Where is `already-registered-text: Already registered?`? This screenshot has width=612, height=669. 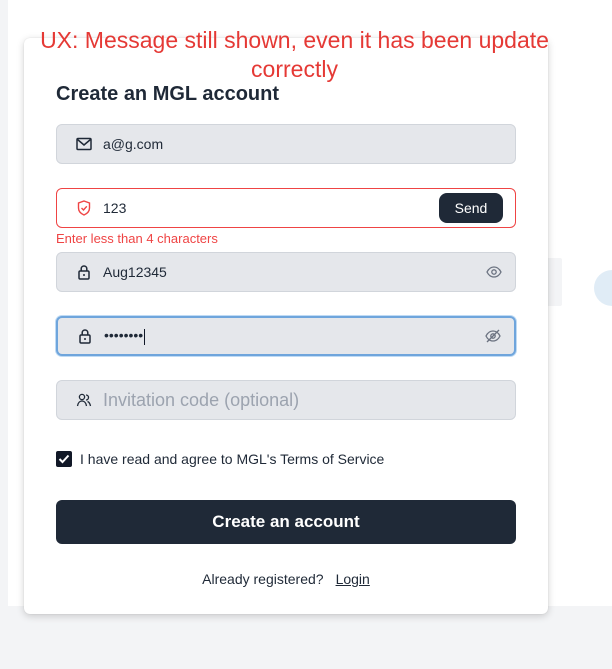
already-registered-text: Already registered? is located at coordinates (263, 579).